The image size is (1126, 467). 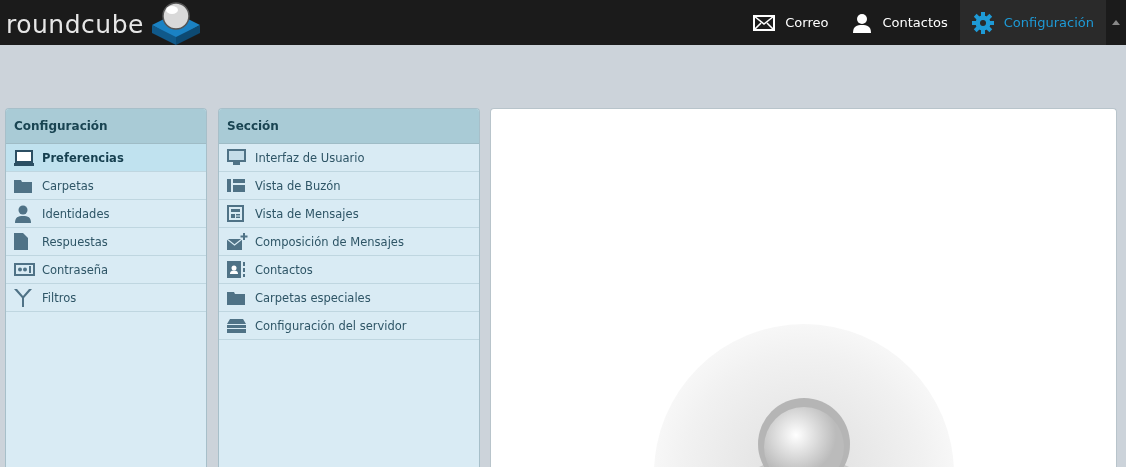 What do you see at coordinates (106, 298) in the screenshot?
I see `menu-item: Filtros` at bounding box center [106, 298].